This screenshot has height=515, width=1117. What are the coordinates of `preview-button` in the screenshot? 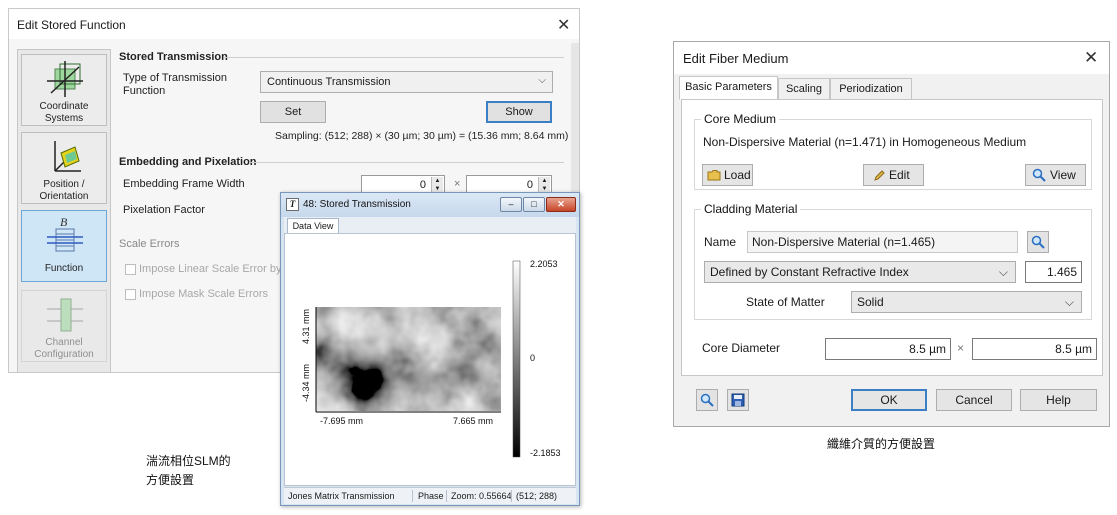 It's located at (707, 400).